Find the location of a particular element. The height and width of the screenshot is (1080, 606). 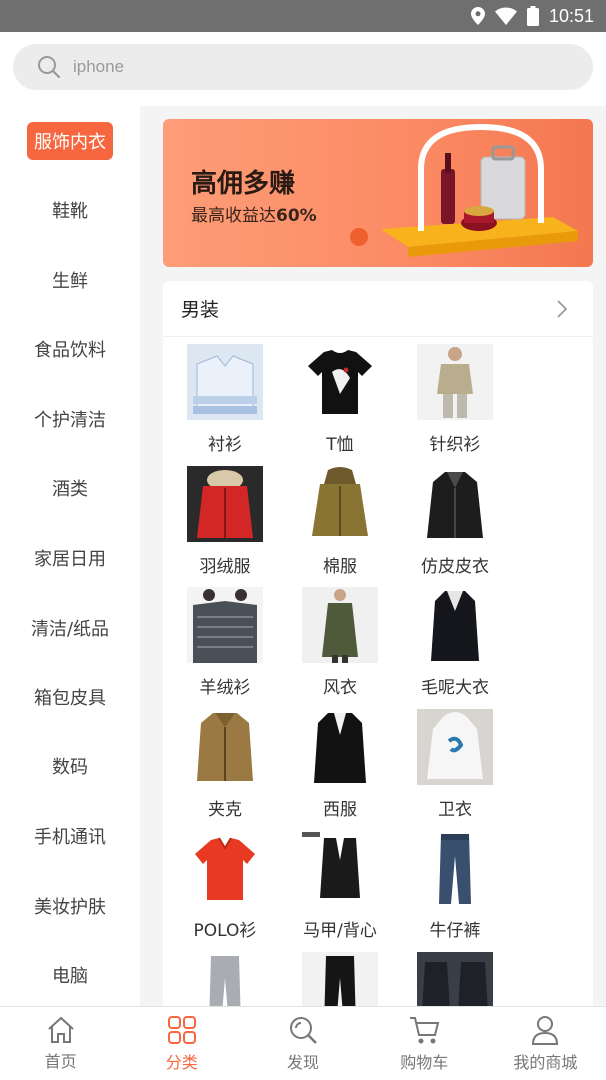

subcategory-item-knit: 针织衫 is located at coordinates (455, 399).